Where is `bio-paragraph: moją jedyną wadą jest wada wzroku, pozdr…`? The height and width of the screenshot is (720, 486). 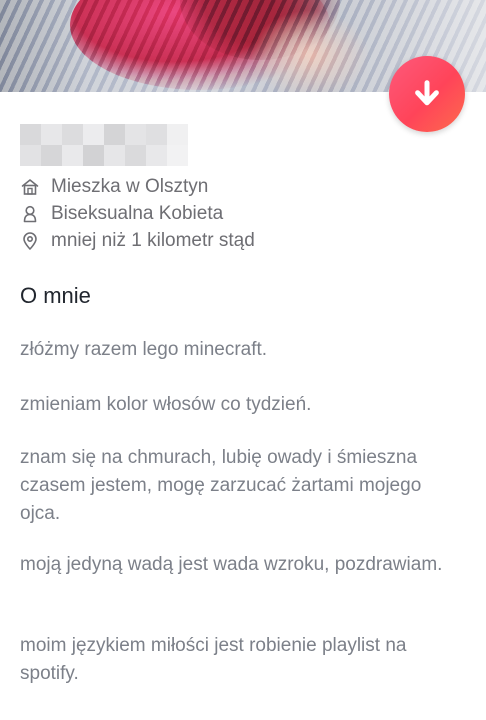 bio-paragraph: moją jedyną wadą jest wada wzroku, pozdr… is located at coordinates (231, 564).